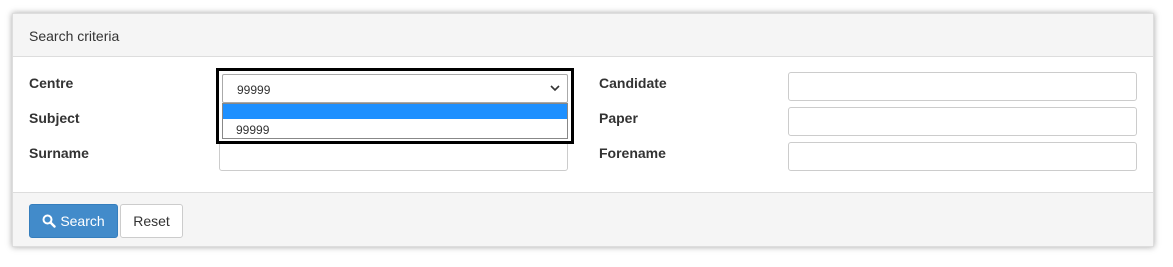 The height and width of the screenshot is (267, 1173). What do you see at coordinates (395, 111) in the screenshot?
I see `dropdown-option-empty` at bounding box center [395, 111].